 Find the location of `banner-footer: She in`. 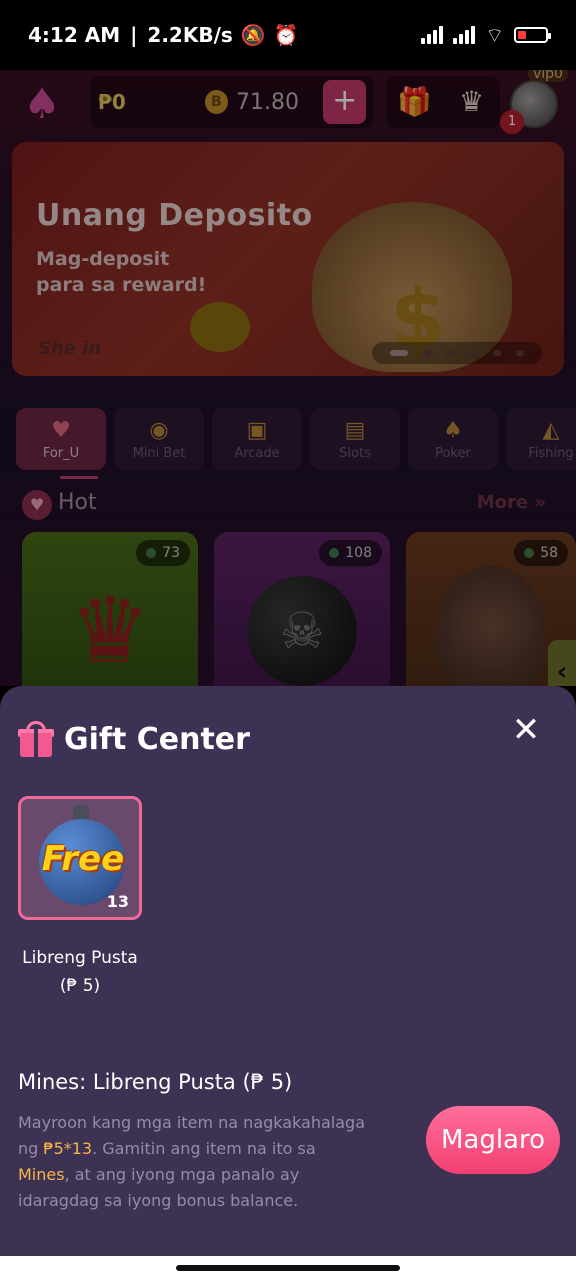

banner-footer: She in is located at coordinates (70, 348).